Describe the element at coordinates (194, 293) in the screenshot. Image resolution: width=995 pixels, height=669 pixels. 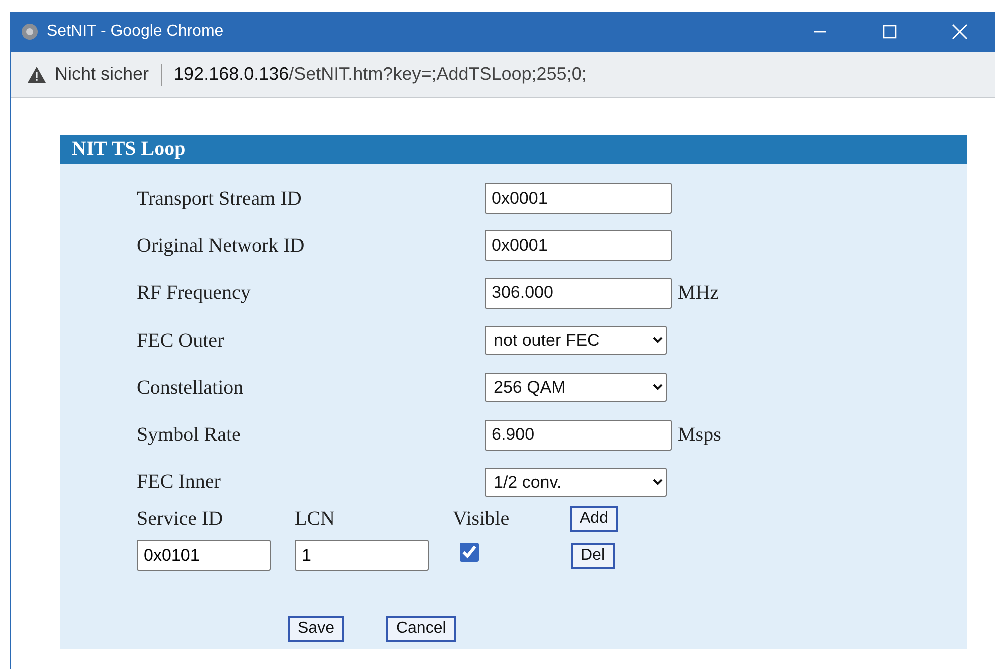
I see `field-label: RF Frequency` at that location.